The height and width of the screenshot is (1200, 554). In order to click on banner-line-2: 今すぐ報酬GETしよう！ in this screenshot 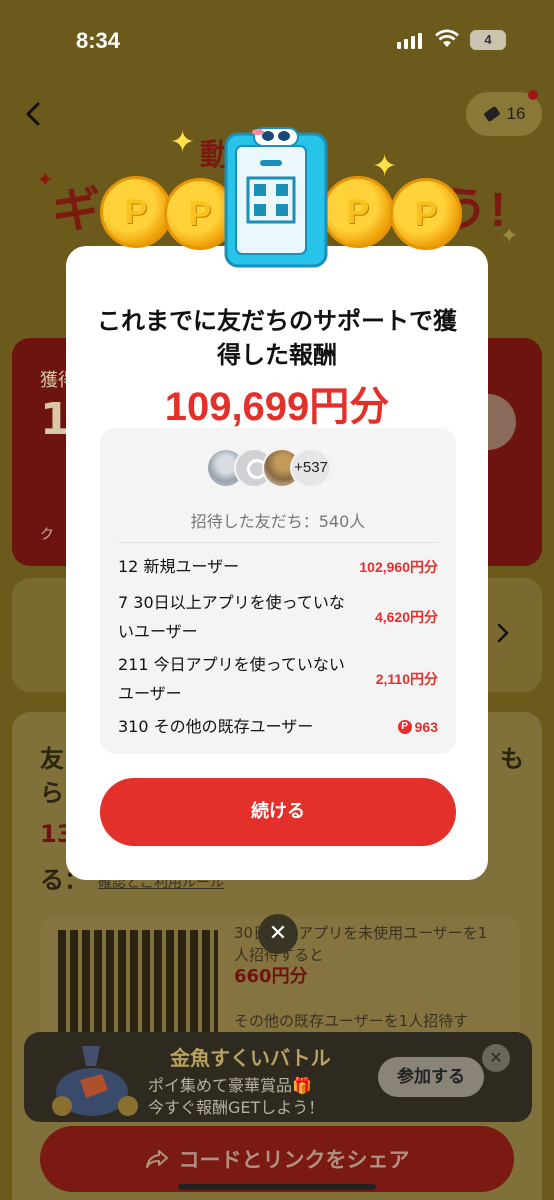, I will do `click(236, 1107)`.